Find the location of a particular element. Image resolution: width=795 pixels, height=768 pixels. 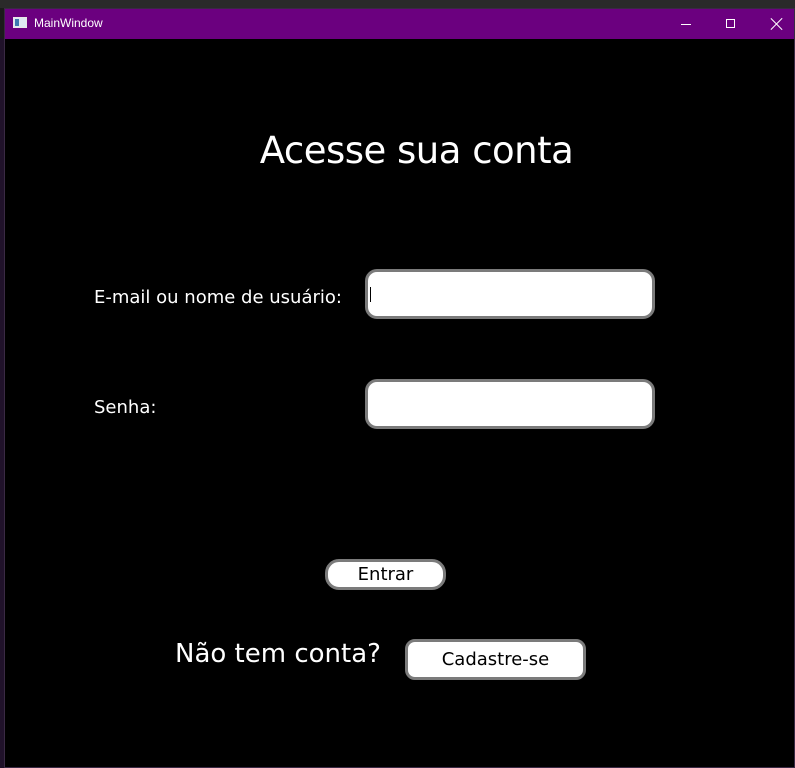

close-button is located at coordinates (774, 24).